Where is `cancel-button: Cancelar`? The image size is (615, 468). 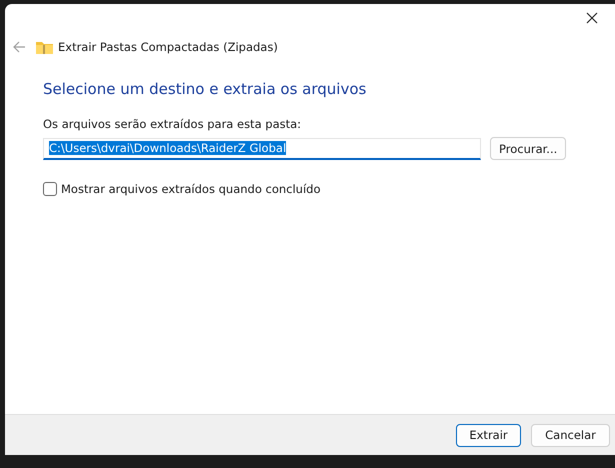 cancel-button: Cancelar is located at coordinates (570, 435).